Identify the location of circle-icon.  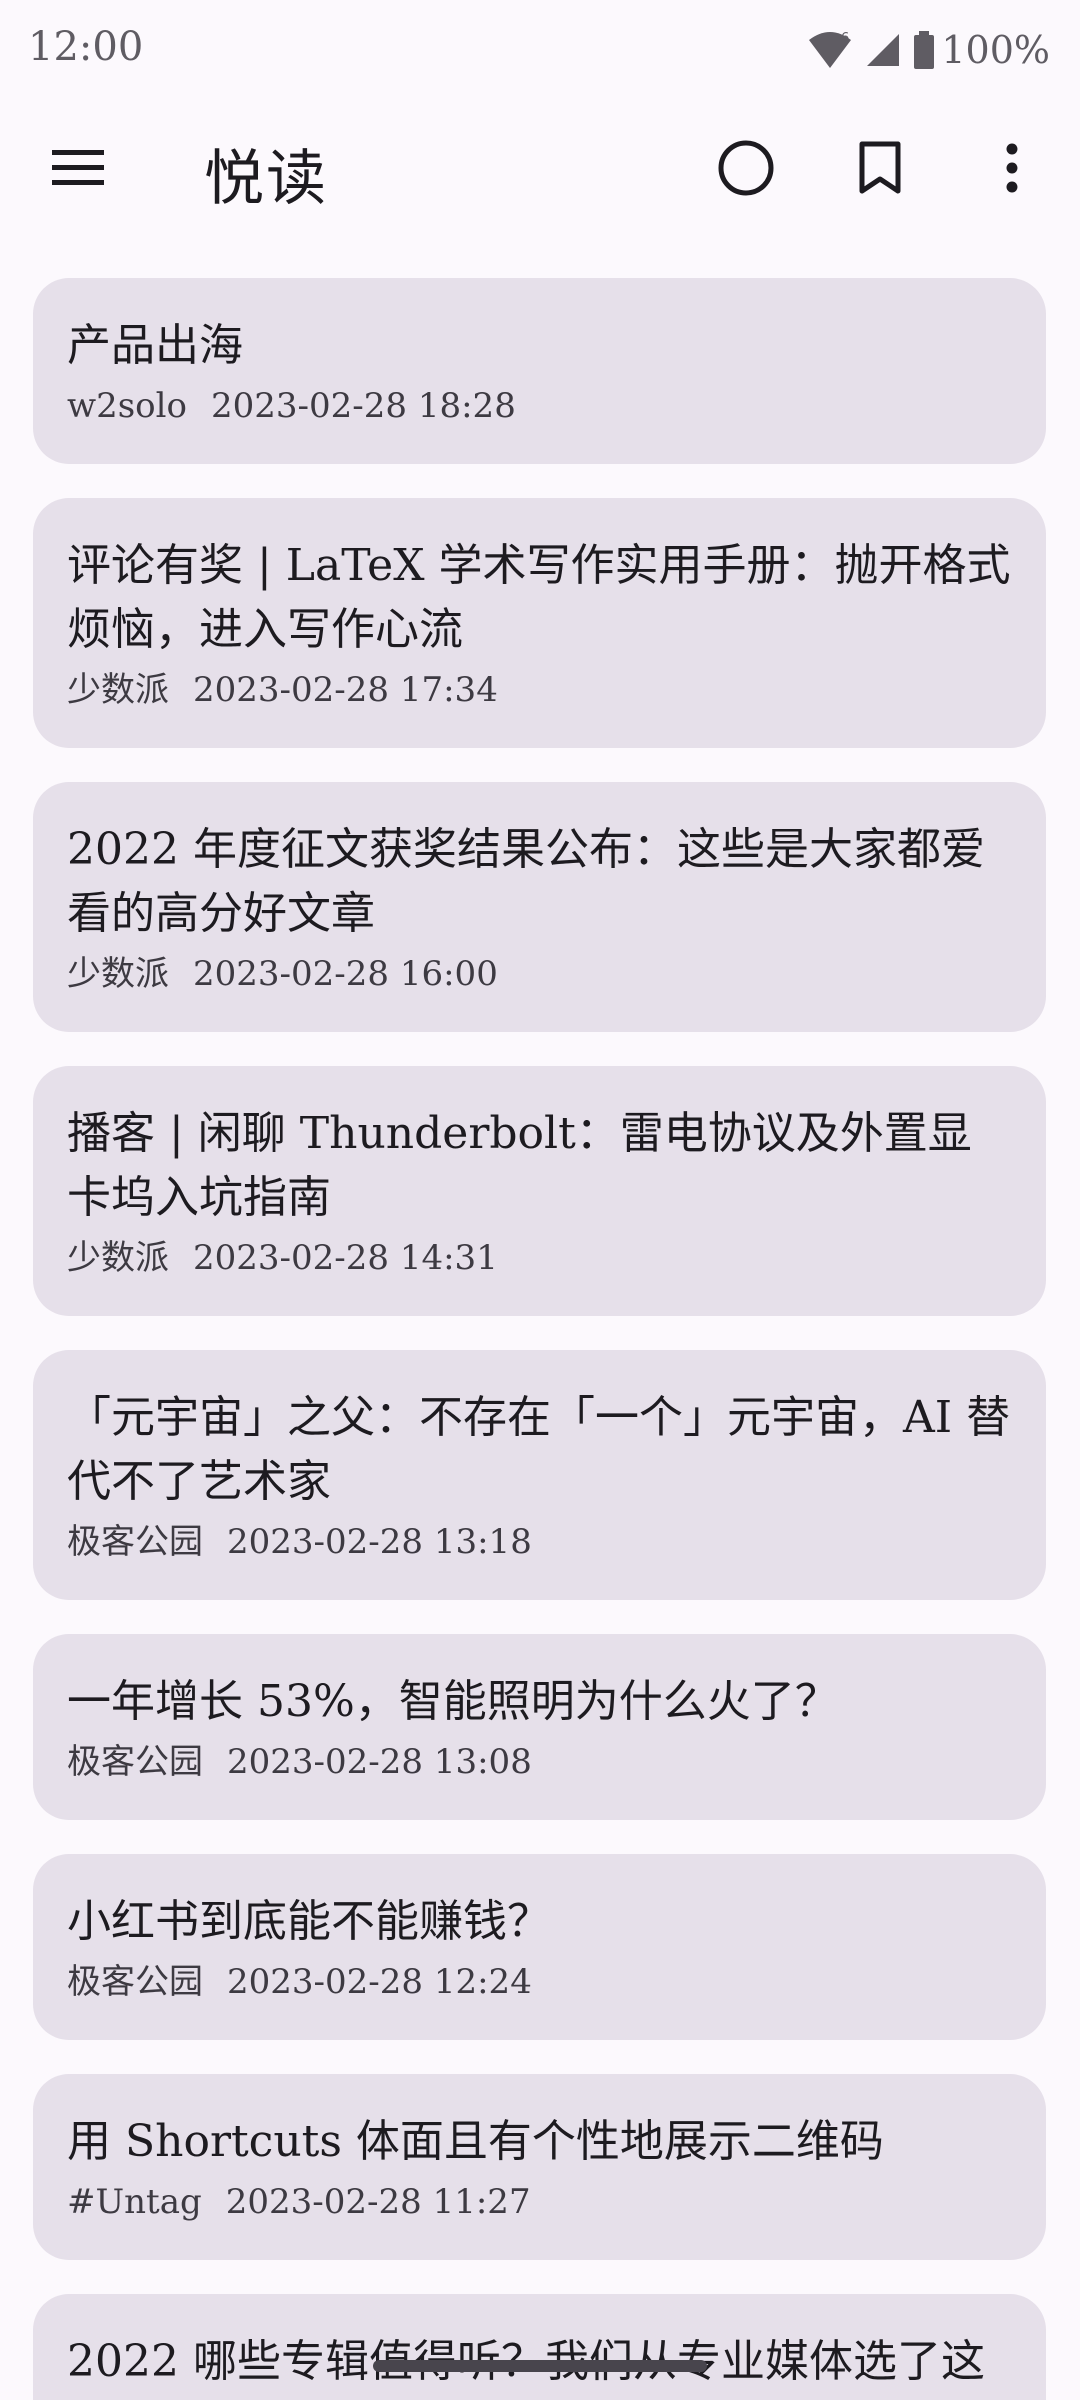
(746, 170).